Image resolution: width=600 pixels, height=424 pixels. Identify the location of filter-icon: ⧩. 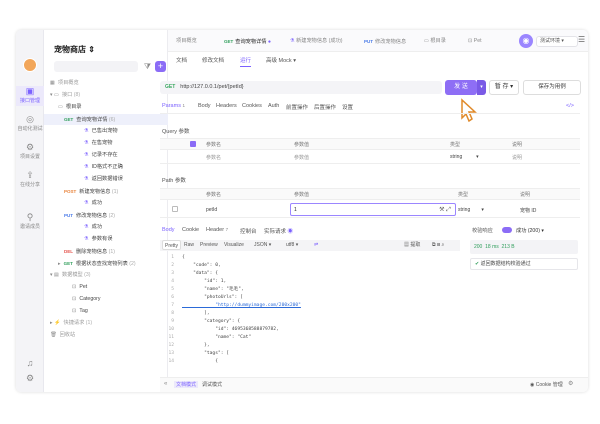
(147, 66).